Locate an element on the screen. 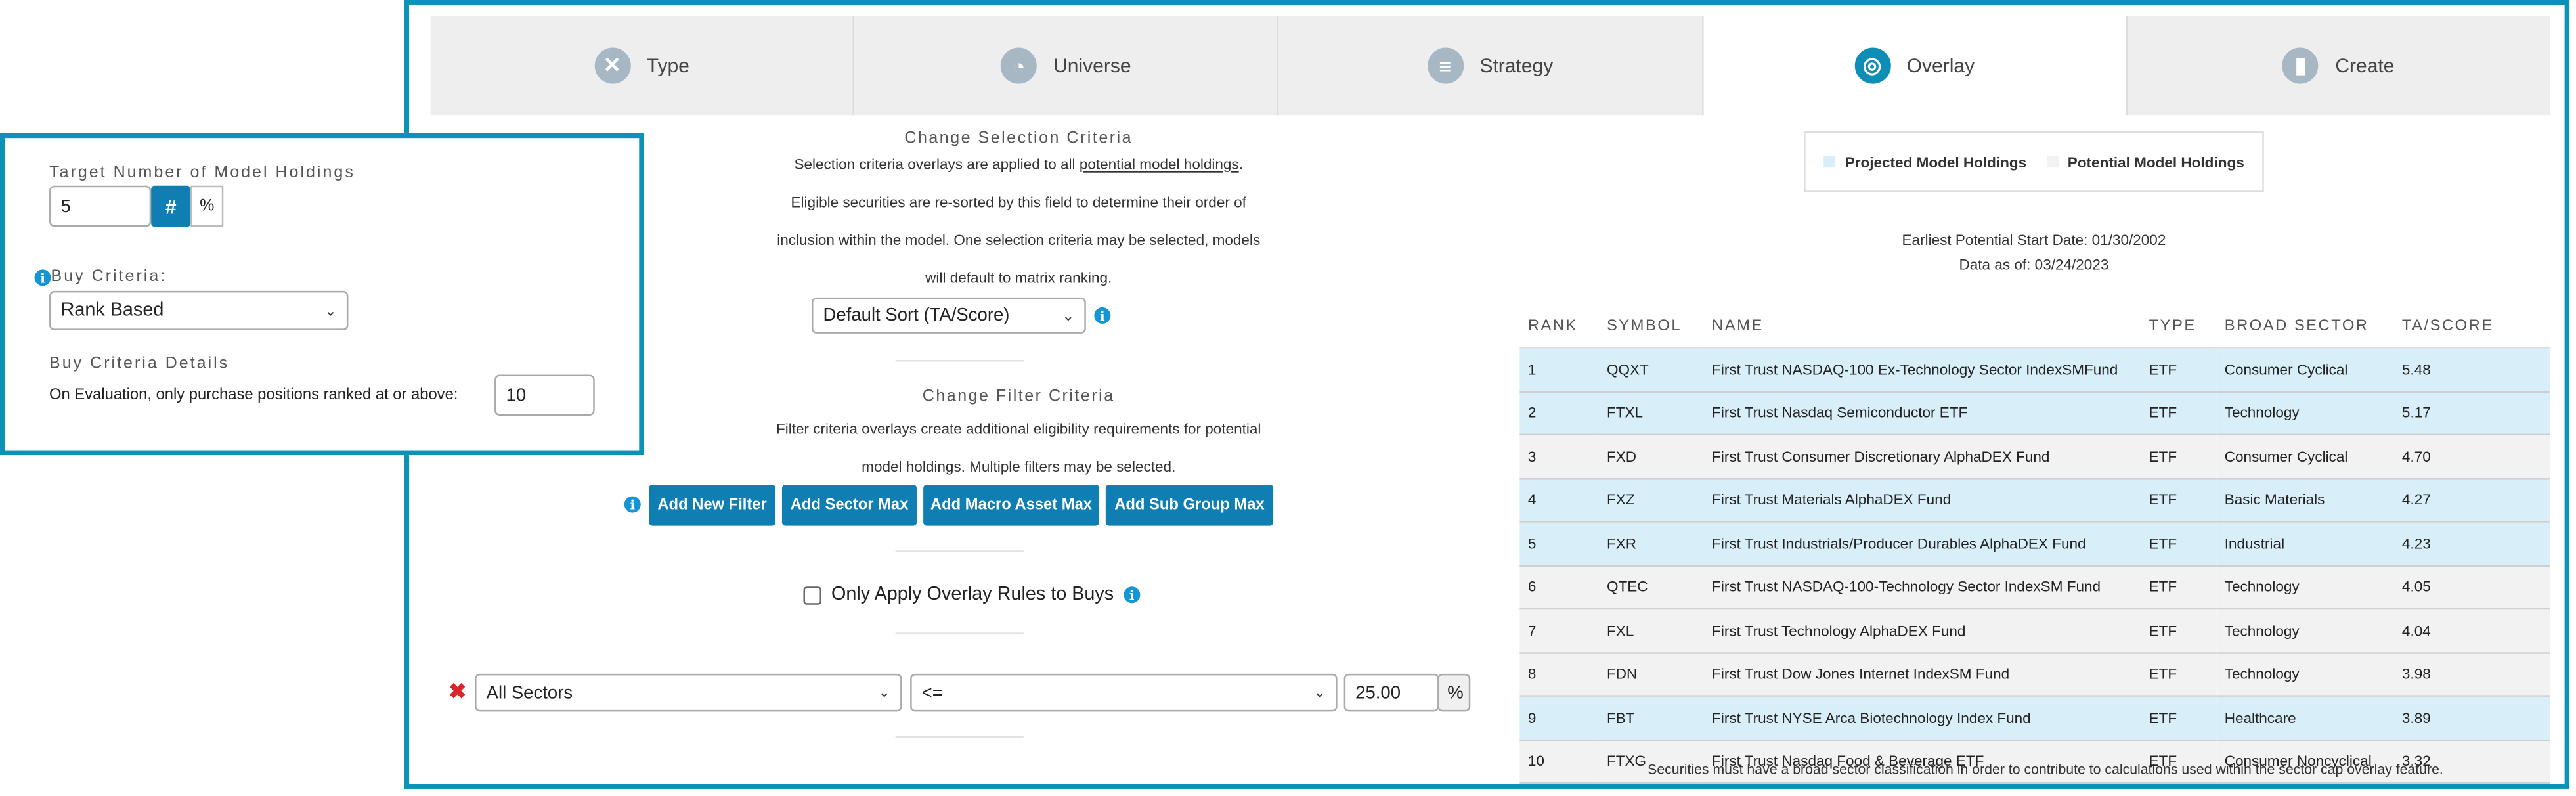 The height and width of the screenshot is (796, 2576). tab-label: Create is located at coordinates (2365, 65).